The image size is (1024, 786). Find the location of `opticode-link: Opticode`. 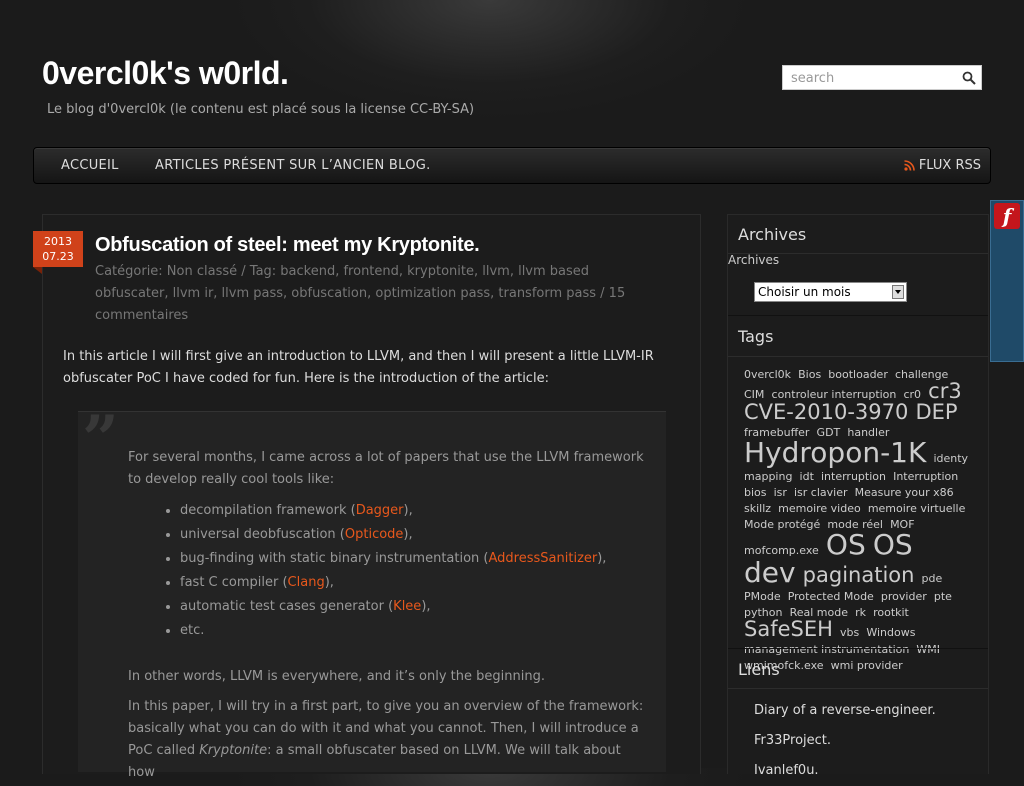

opticode-link: Opticode is located at coordinates (374, 534).